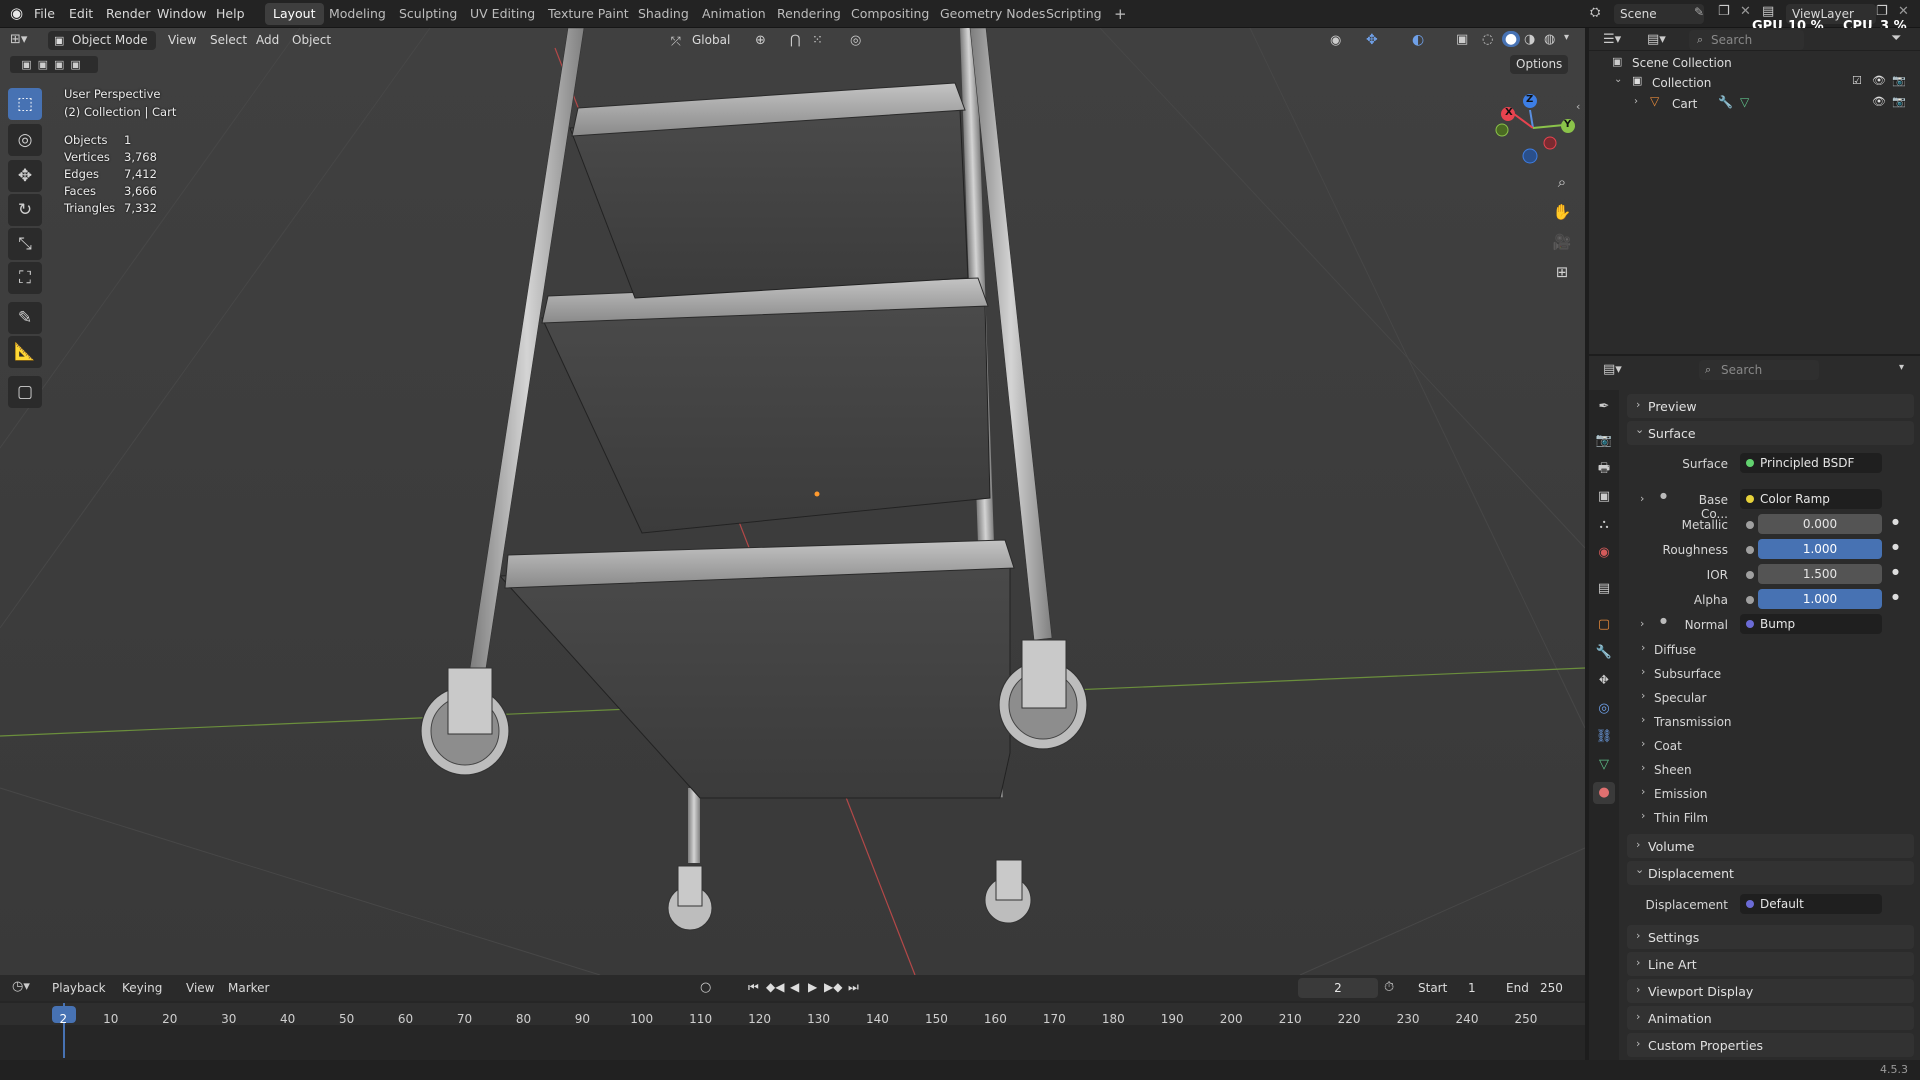 The width and height of the screenshot is (1920, 1080). I want to click on ior-field: 1.500, so click(1820, 574).